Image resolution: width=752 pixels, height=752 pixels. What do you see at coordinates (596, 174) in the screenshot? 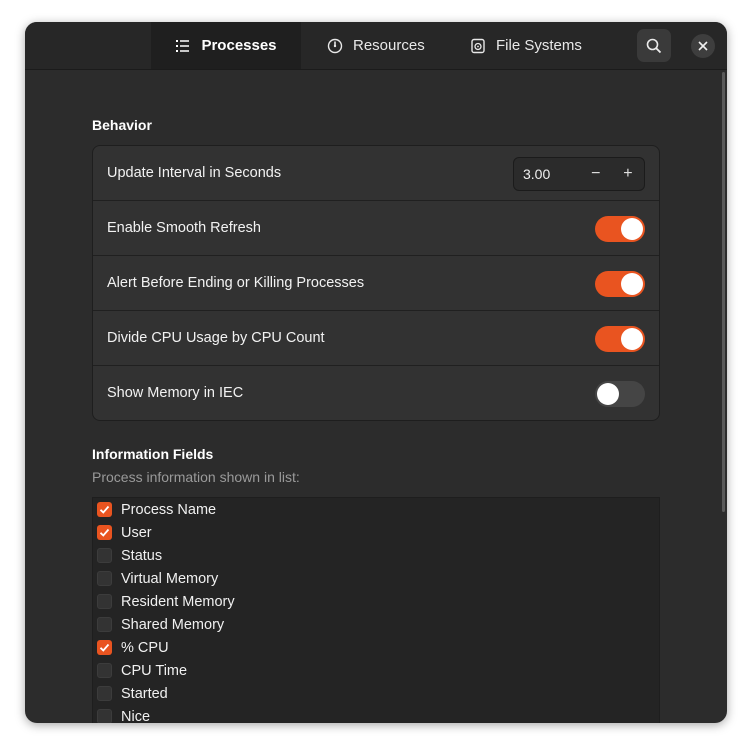
I see `decrement-button: −` at bounding box center [596, 174].